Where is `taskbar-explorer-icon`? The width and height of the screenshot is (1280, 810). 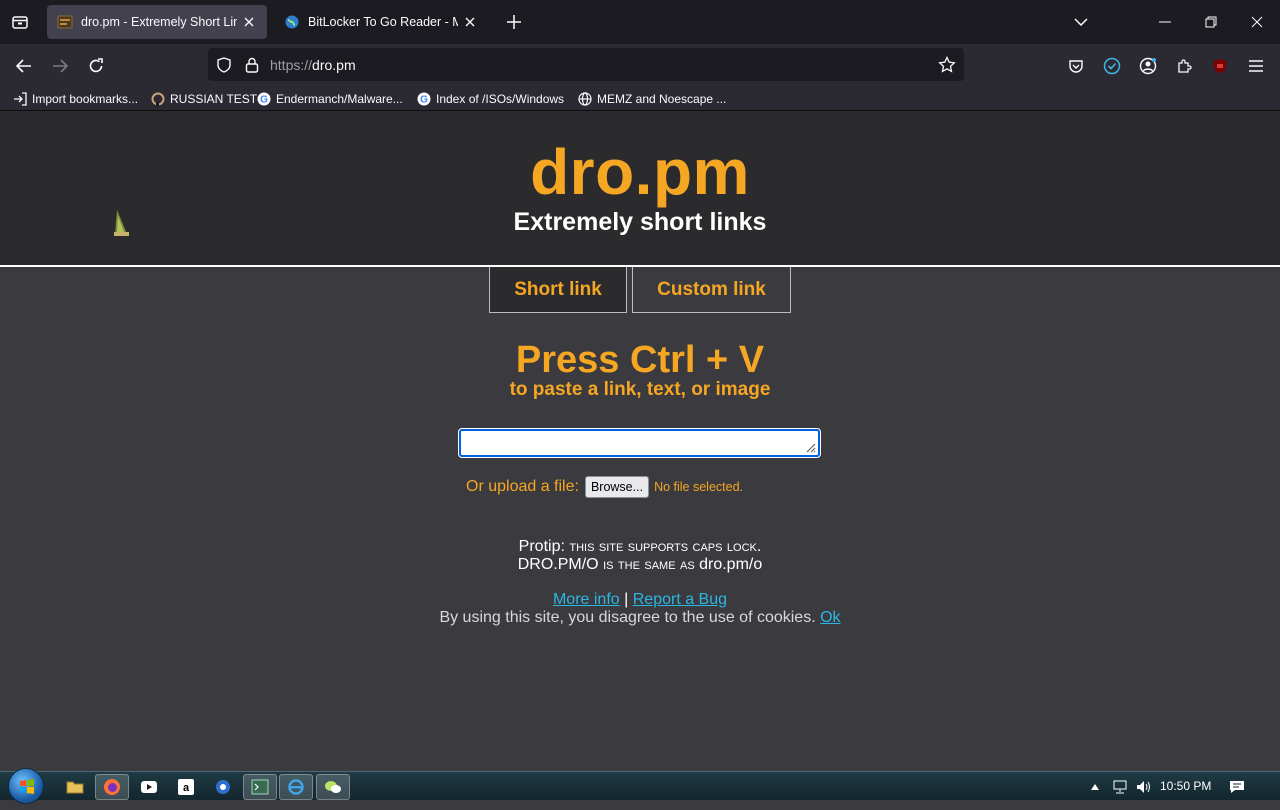 taskbar-explorer-icon is located at coordinates (75, 787).